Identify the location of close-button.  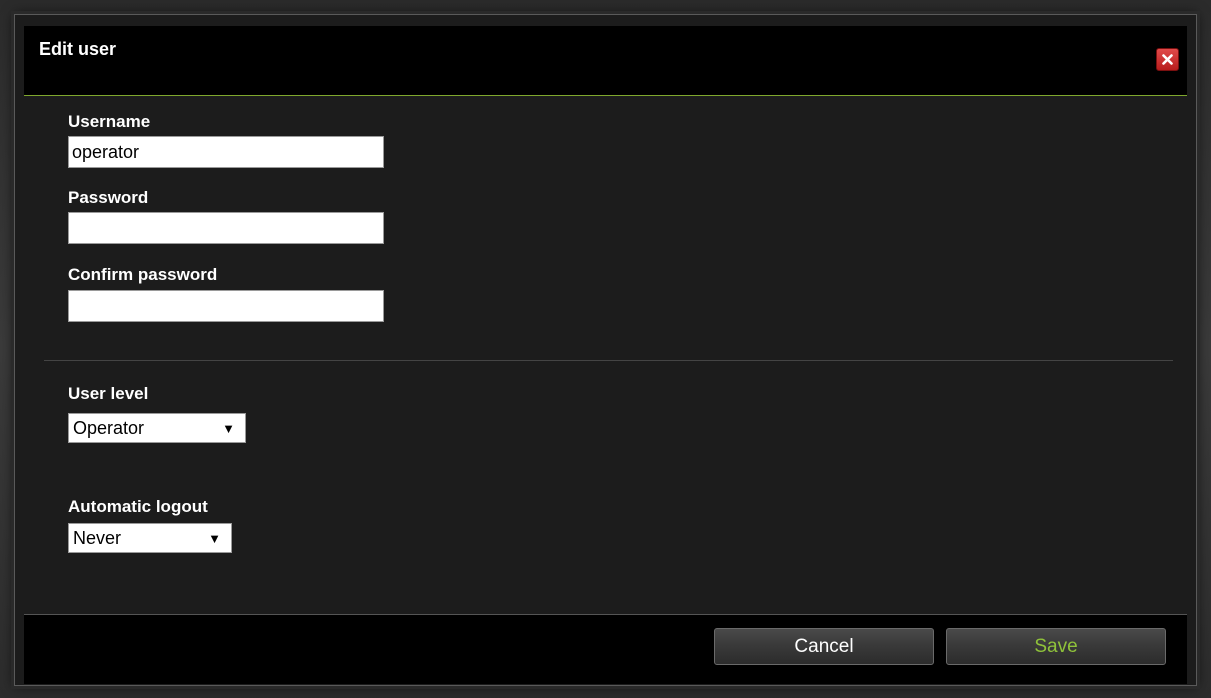
(1167, 59).